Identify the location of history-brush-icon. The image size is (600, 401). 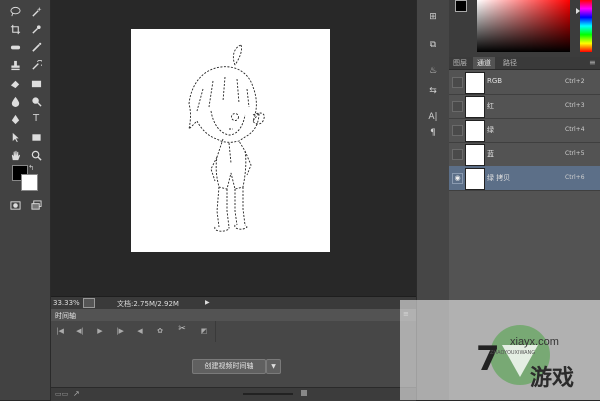
(36, 65).